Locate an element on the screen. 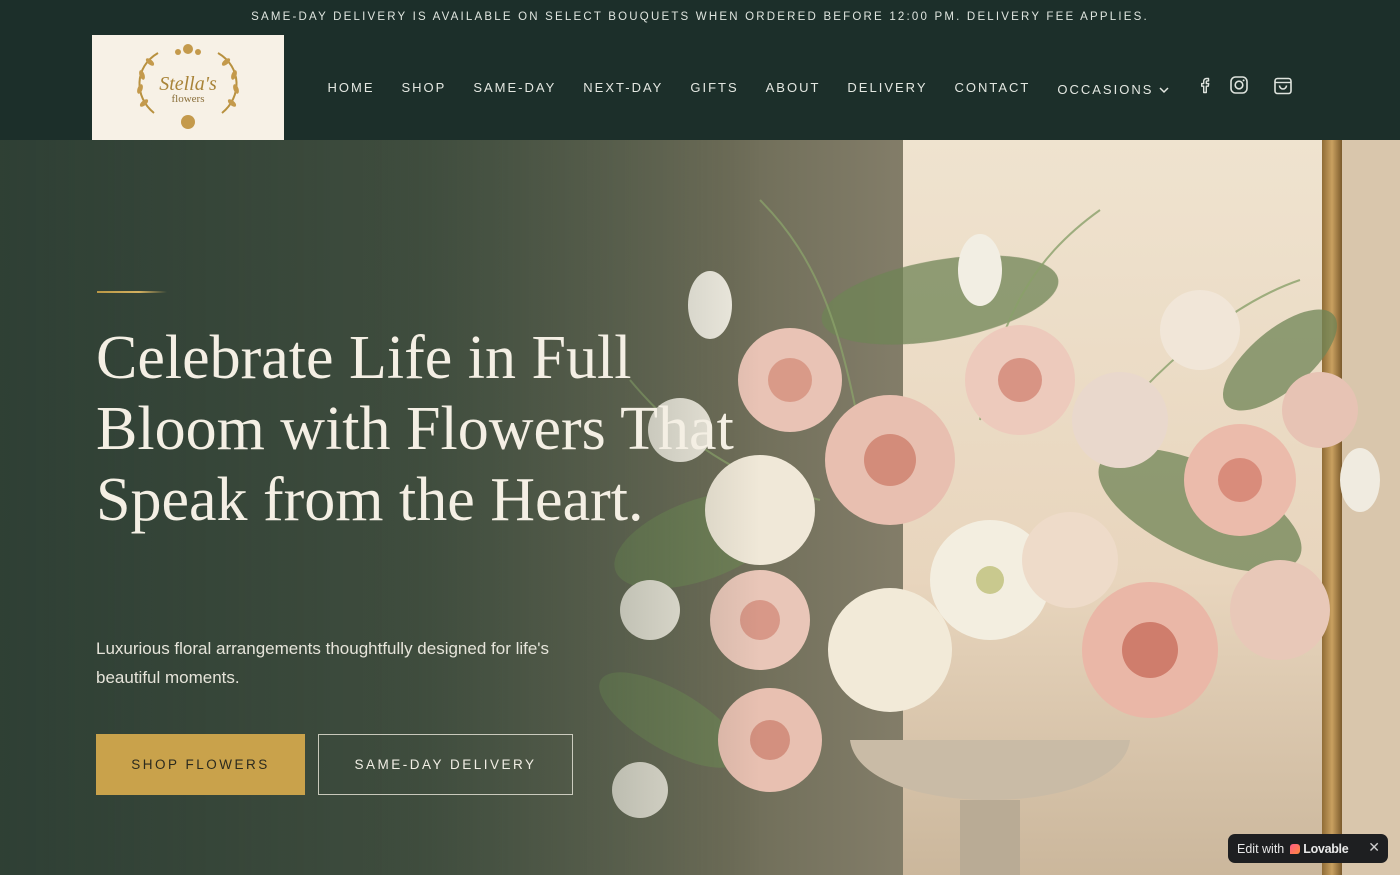  edit-with-lovable-badge: Edit with Lovable ✕ is located at coordinates (1308, 848).